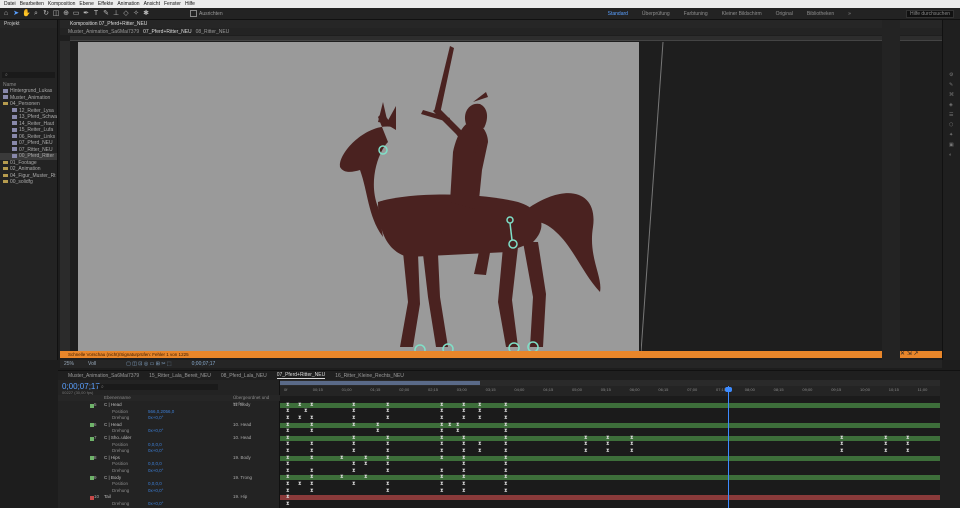 The image size is (960, 508). Describe the element at coordinates (380, 383) in the screenshot. I see `work-area-range` at that location.